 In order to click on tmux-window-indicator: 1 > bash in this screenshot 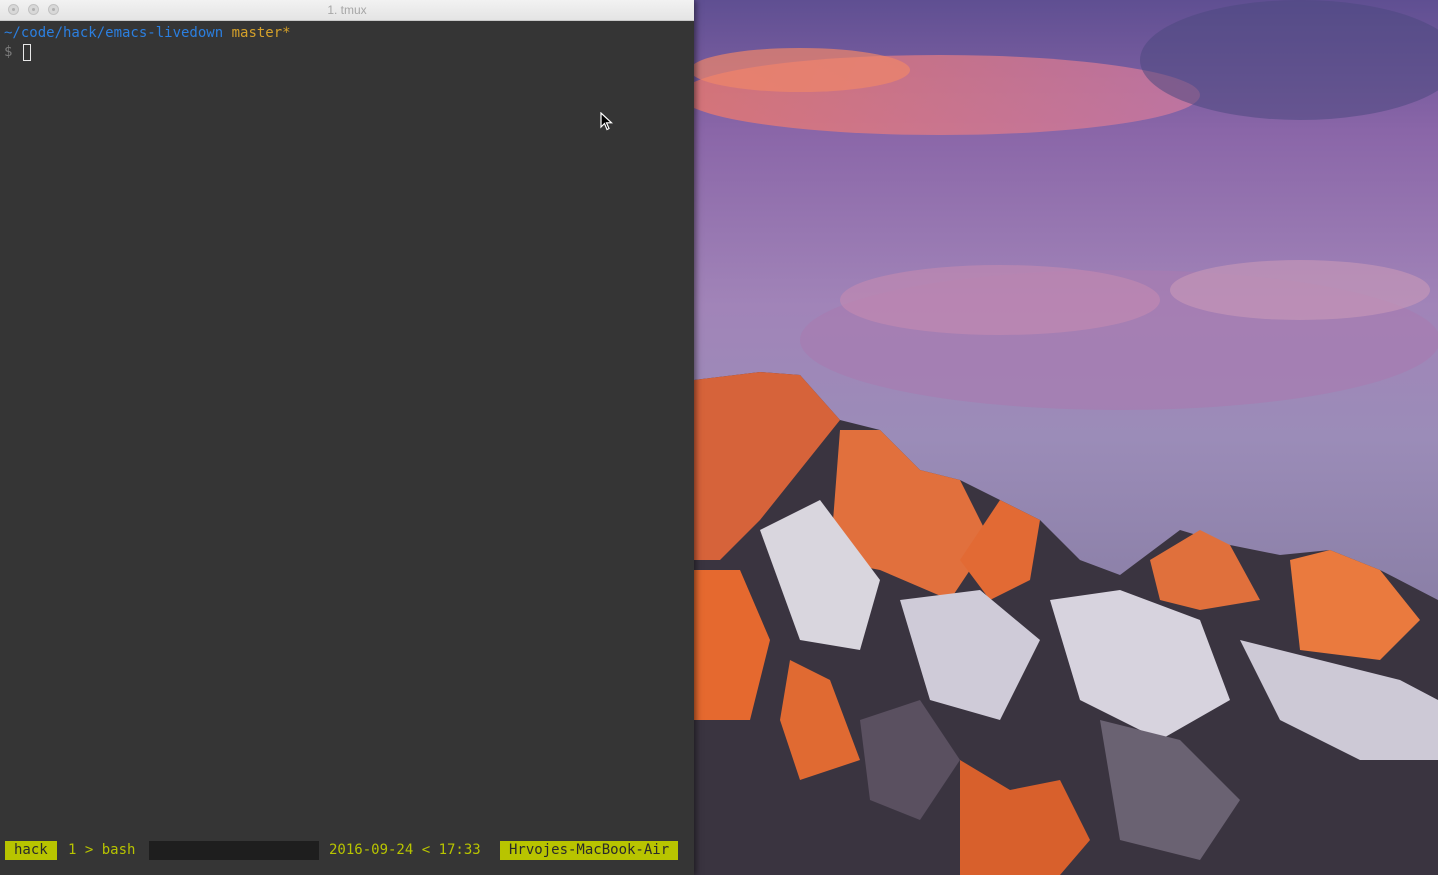, I will do `click(101, 850)`.